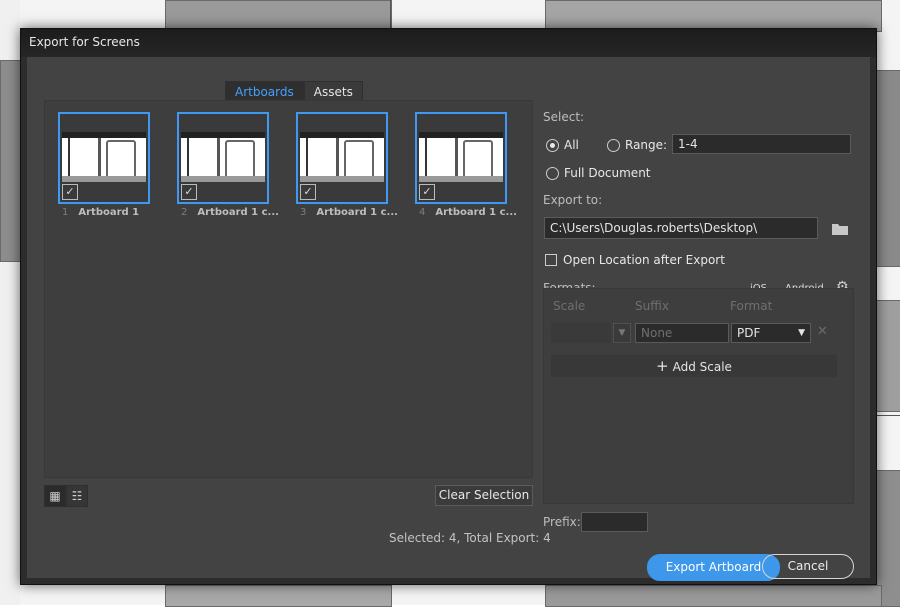  What do you see at coordinates (808, 566) in the screenshot?
I see `cancel-button: Cancel` at bounding box center [808, 566].